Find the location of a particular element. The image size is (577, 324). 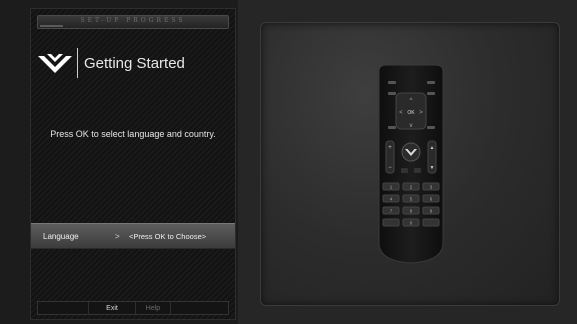

help-button: Help is located at coordinates (153, 308).